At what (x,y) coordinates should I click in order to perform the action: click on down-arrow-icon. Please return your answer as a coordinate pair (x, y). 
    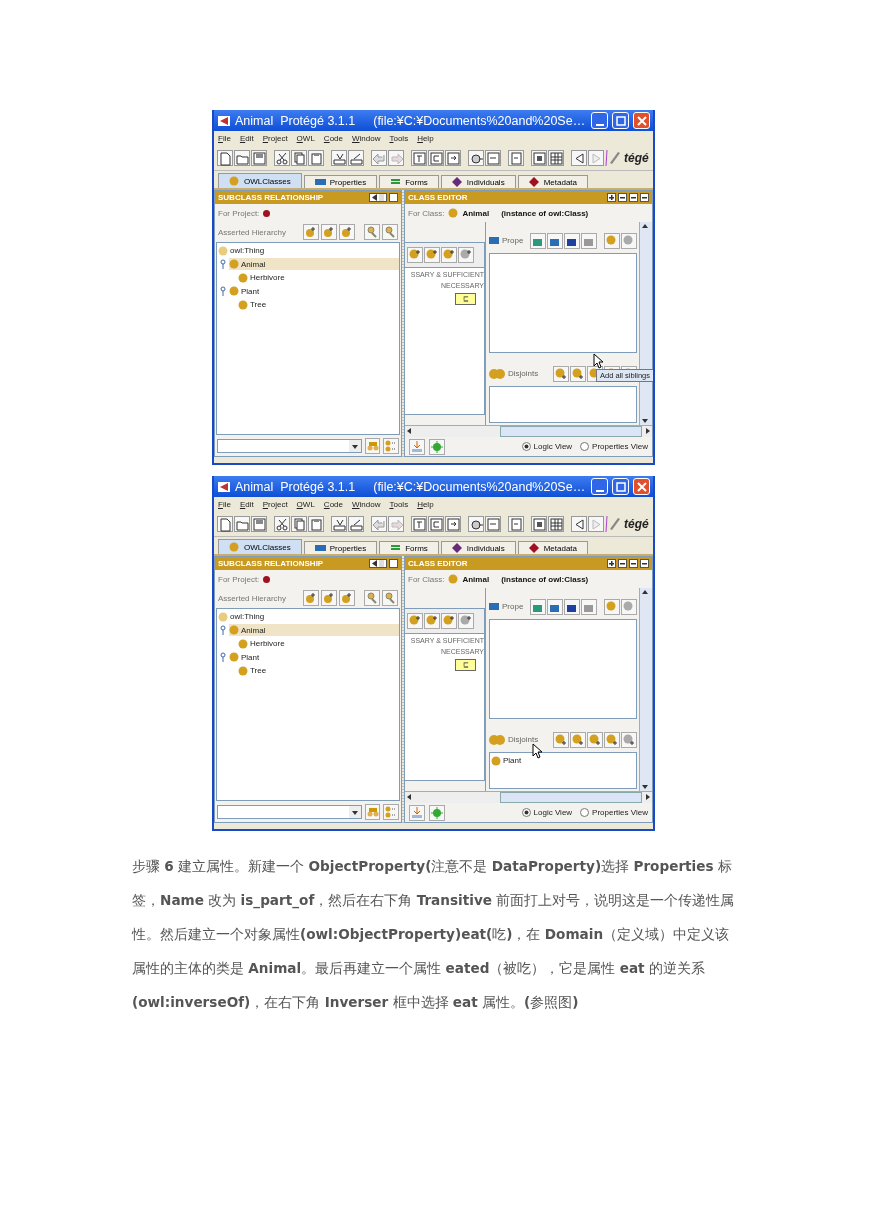
    Looking at the image, I should click on (645, 787).